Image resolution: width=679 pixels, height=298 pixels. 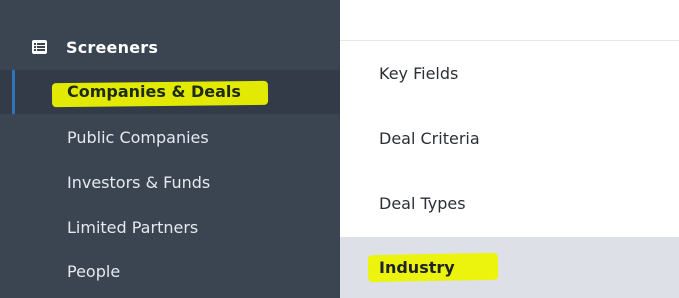 What do you see at coordinates (417, 267) in the screenshot?
I see `section-label: Industry` at bounding box center [417, 267].